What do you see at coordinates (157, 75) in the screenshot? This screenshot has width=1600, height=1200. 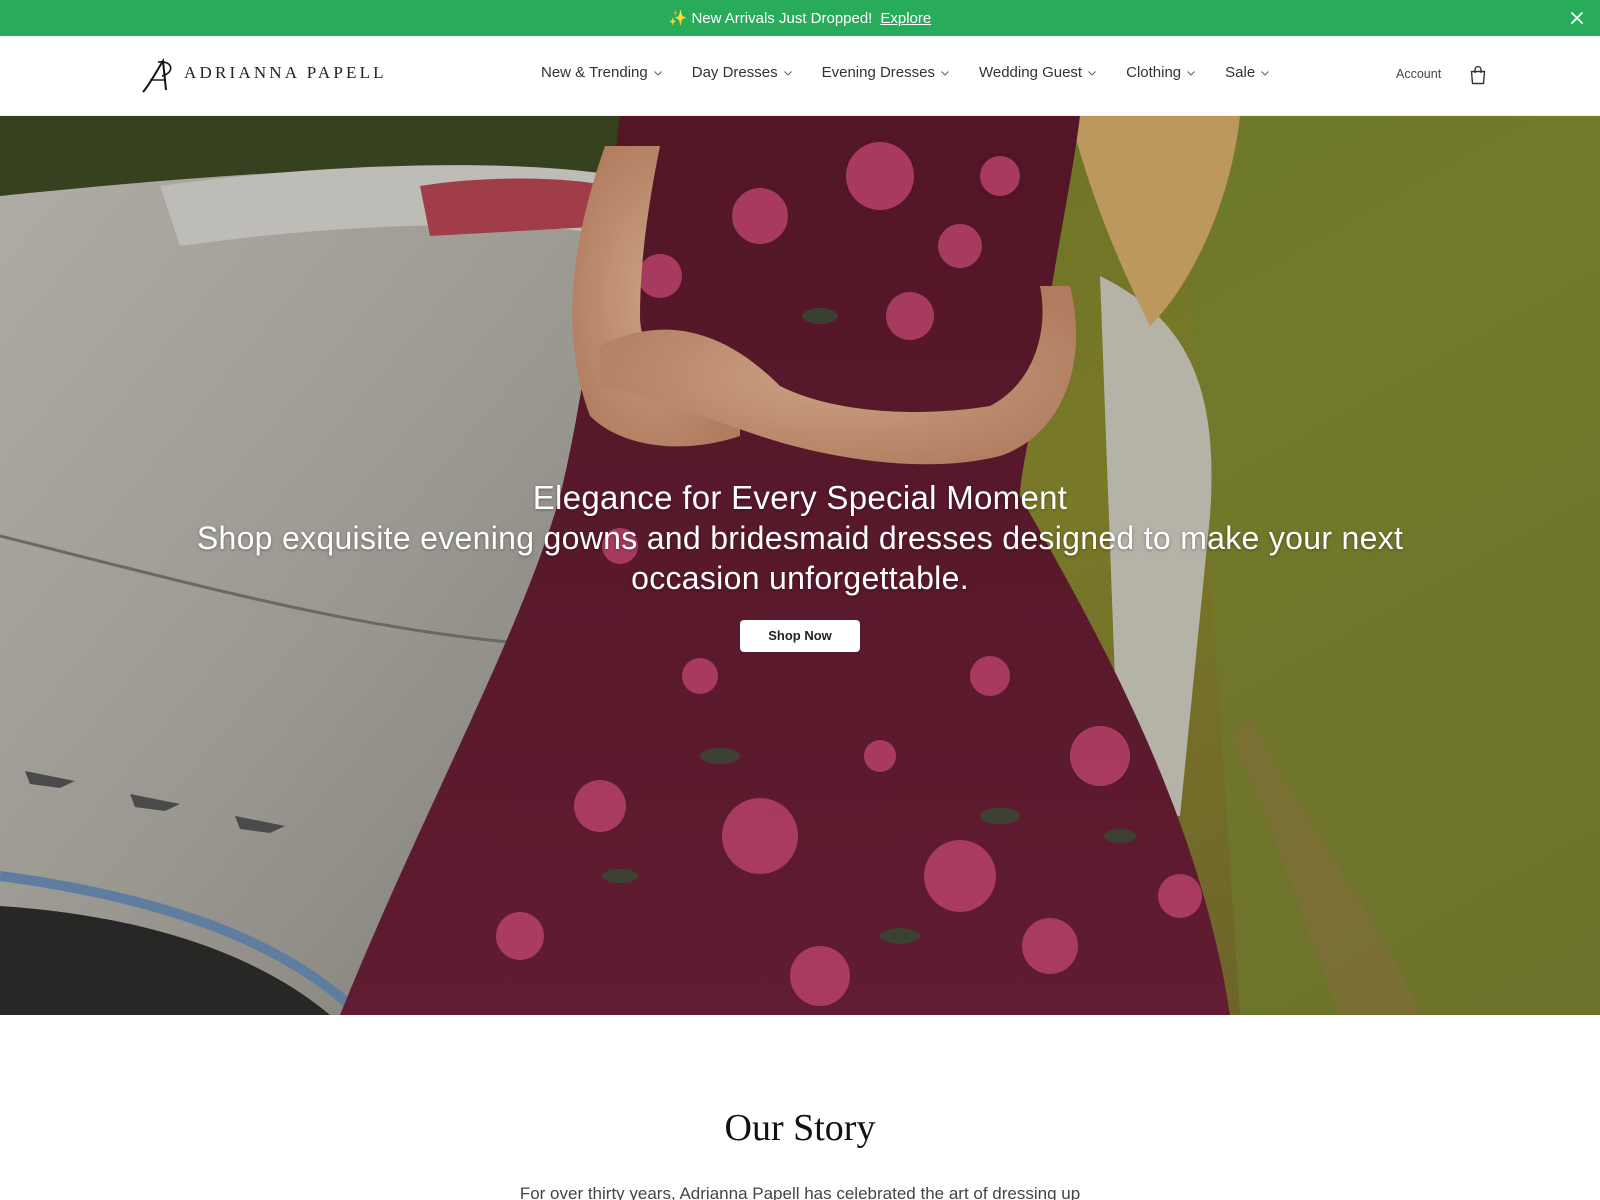 I see `logo-monogram-icon` at bounding box center [157, 75].